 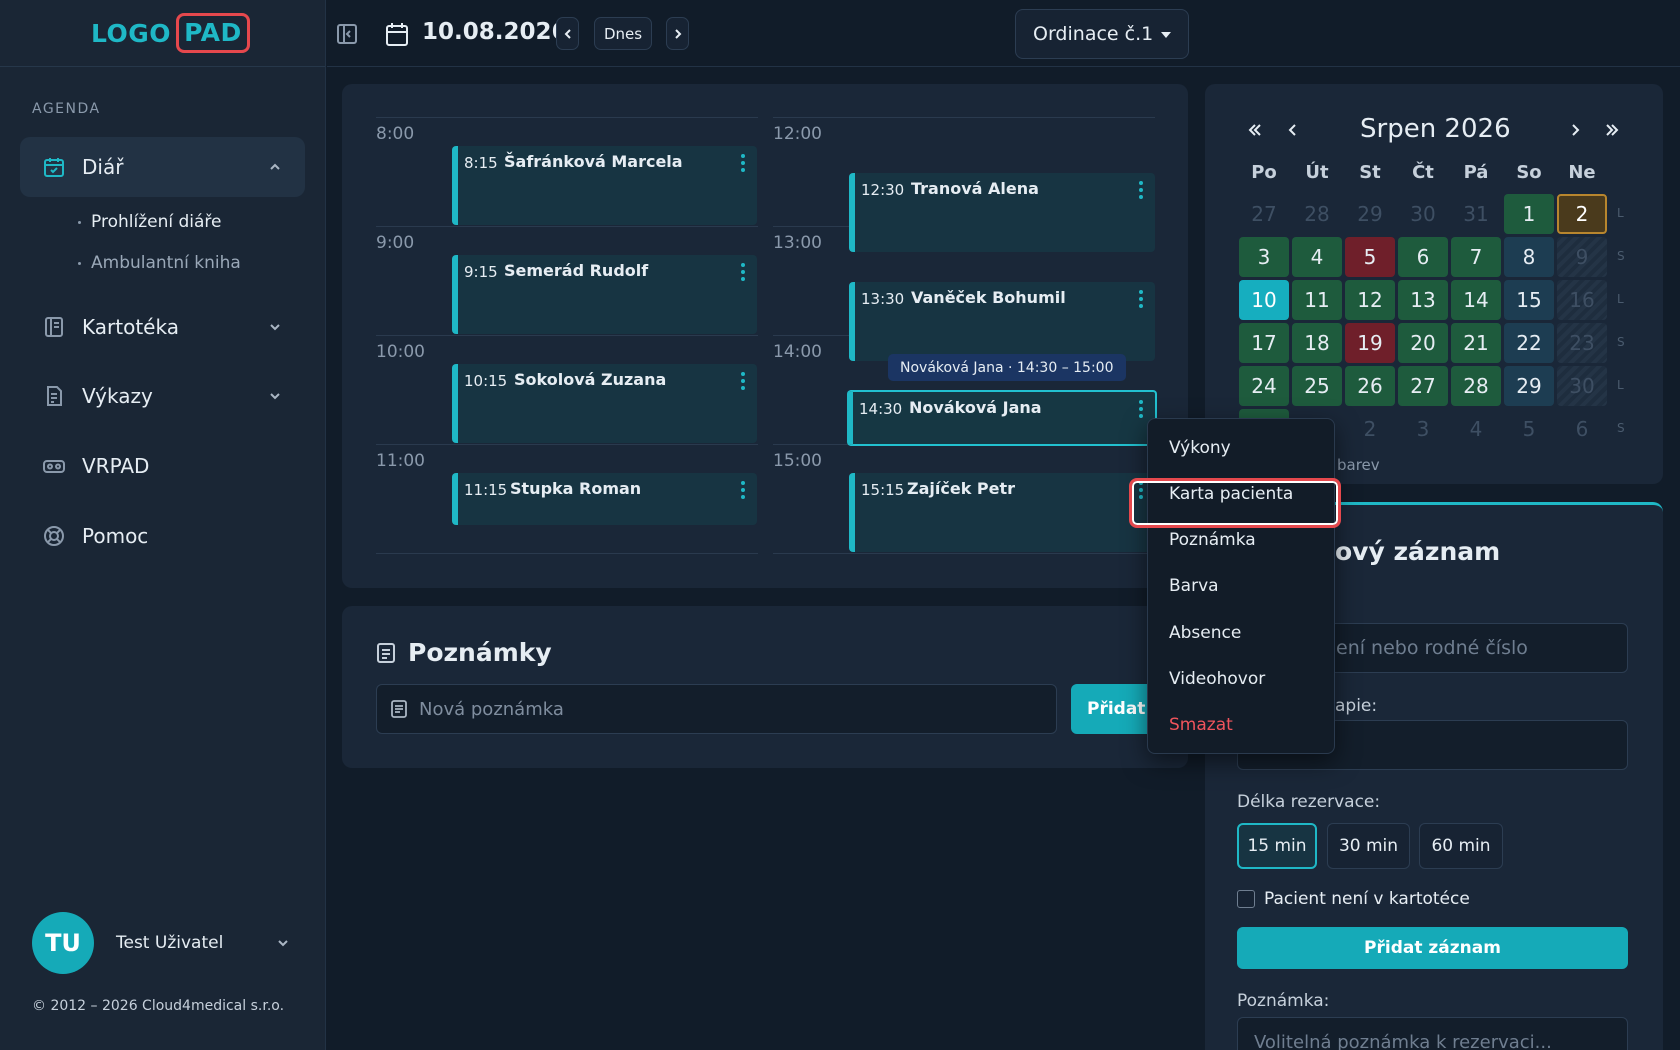 What do you see at coordinates (1529, 257) in the screenshot?
I see `calendar-day: 8` at bounding box center [1529, 257].